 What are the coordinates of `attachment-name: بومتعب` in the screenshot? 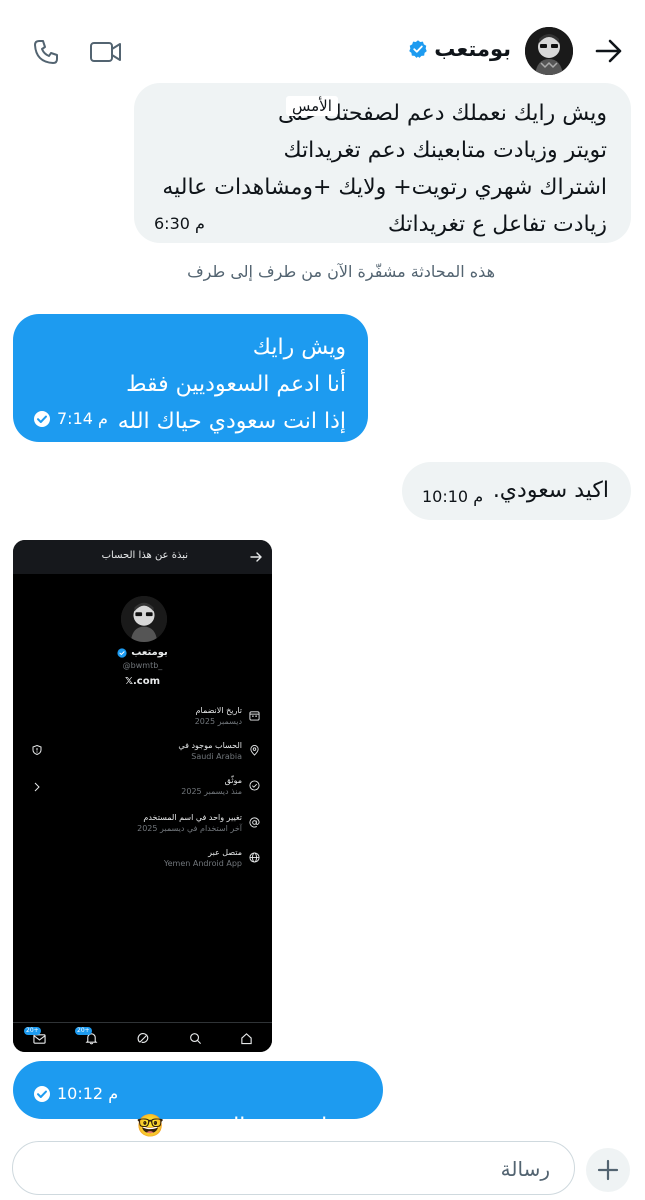 It's located at (149, 652).